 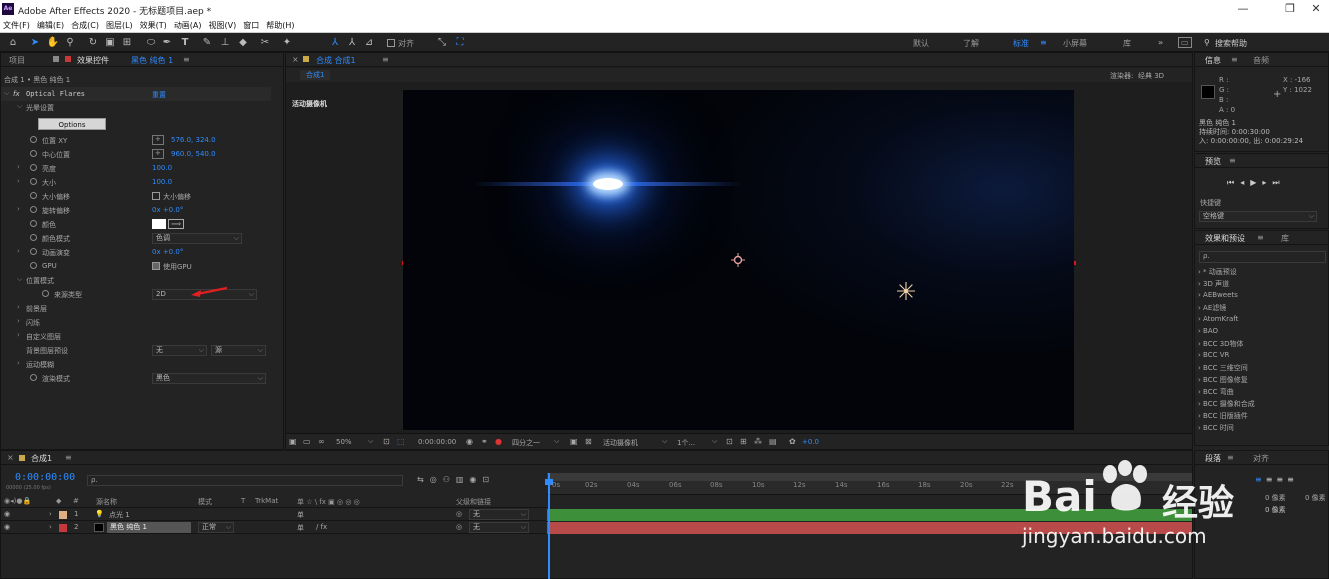 What do you see at coordinates (921, 43) in the screenshot?
I see `workspace-default: 默认` at bounding box center [921, 43].